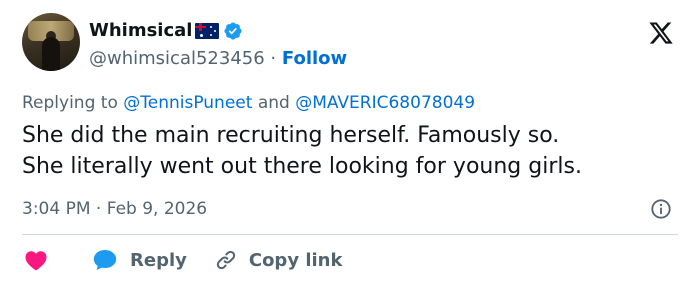 Image resolution: width=700 pixels, height=287 pixels. What do you see at coordinates (51, 54) in the screenshot?
I see `avatar-figure-body` at bounding box center [51, 54].